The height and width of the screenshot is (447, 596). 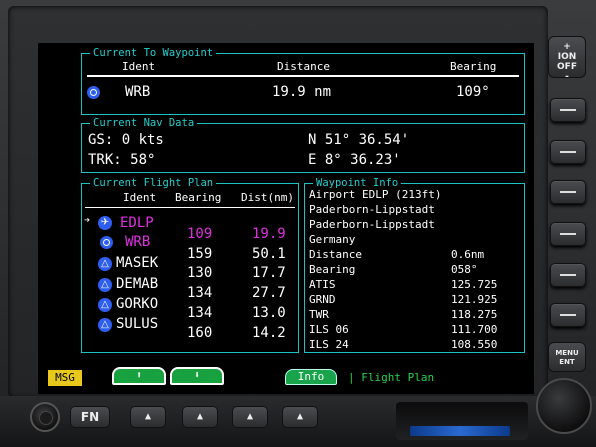 I want to click on wpt-info-label: ILS 24, so click(x=329, y=344).